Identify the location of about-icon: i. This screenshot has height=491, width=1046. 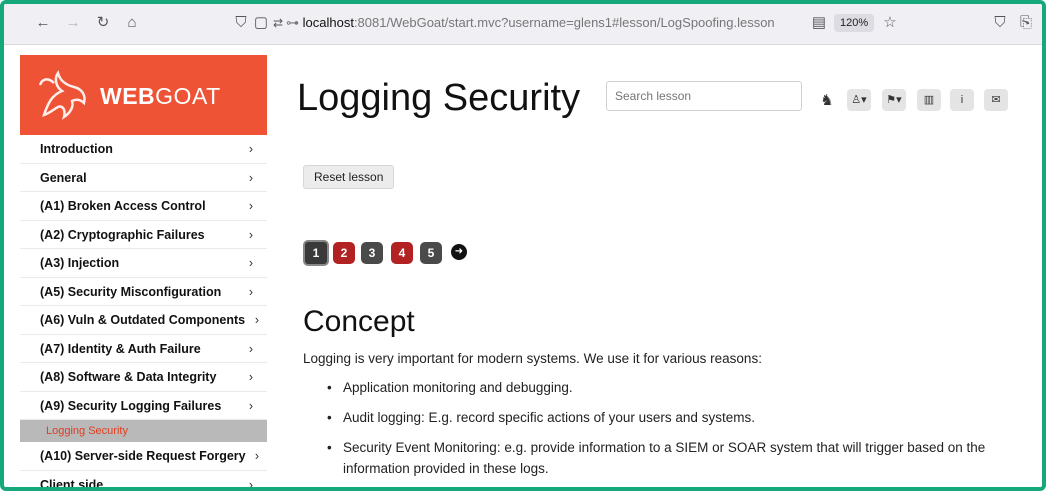
(962, 100).